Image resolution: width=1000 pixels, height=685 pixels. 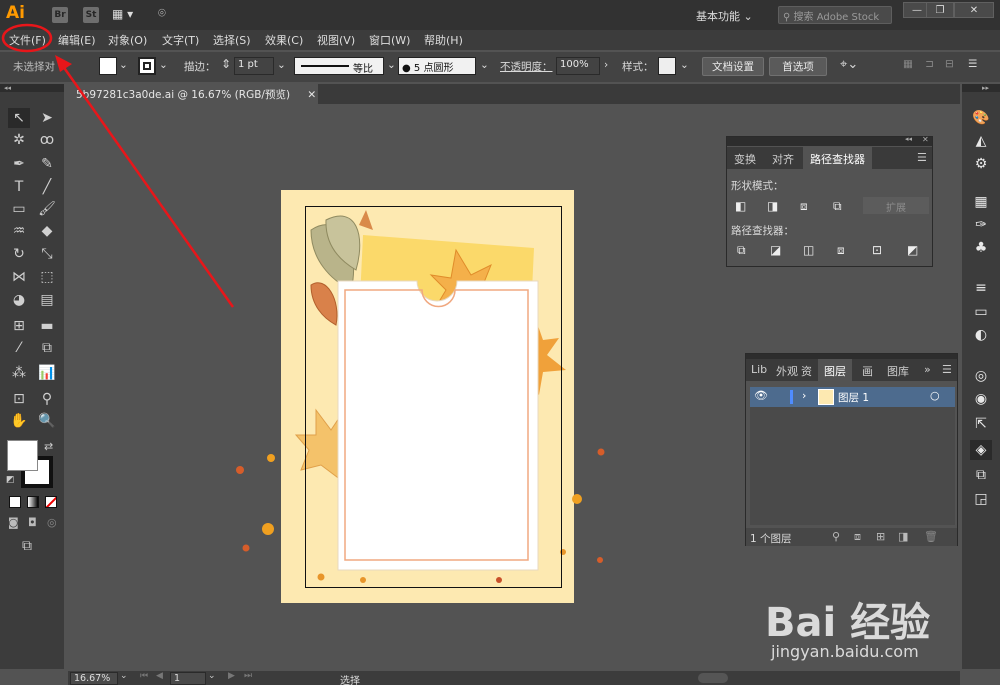 What do you see at coordinates (77, 40) in the screenshot?
I see `menu-edit: 编辑(E)` at bounding box center [77, 40].